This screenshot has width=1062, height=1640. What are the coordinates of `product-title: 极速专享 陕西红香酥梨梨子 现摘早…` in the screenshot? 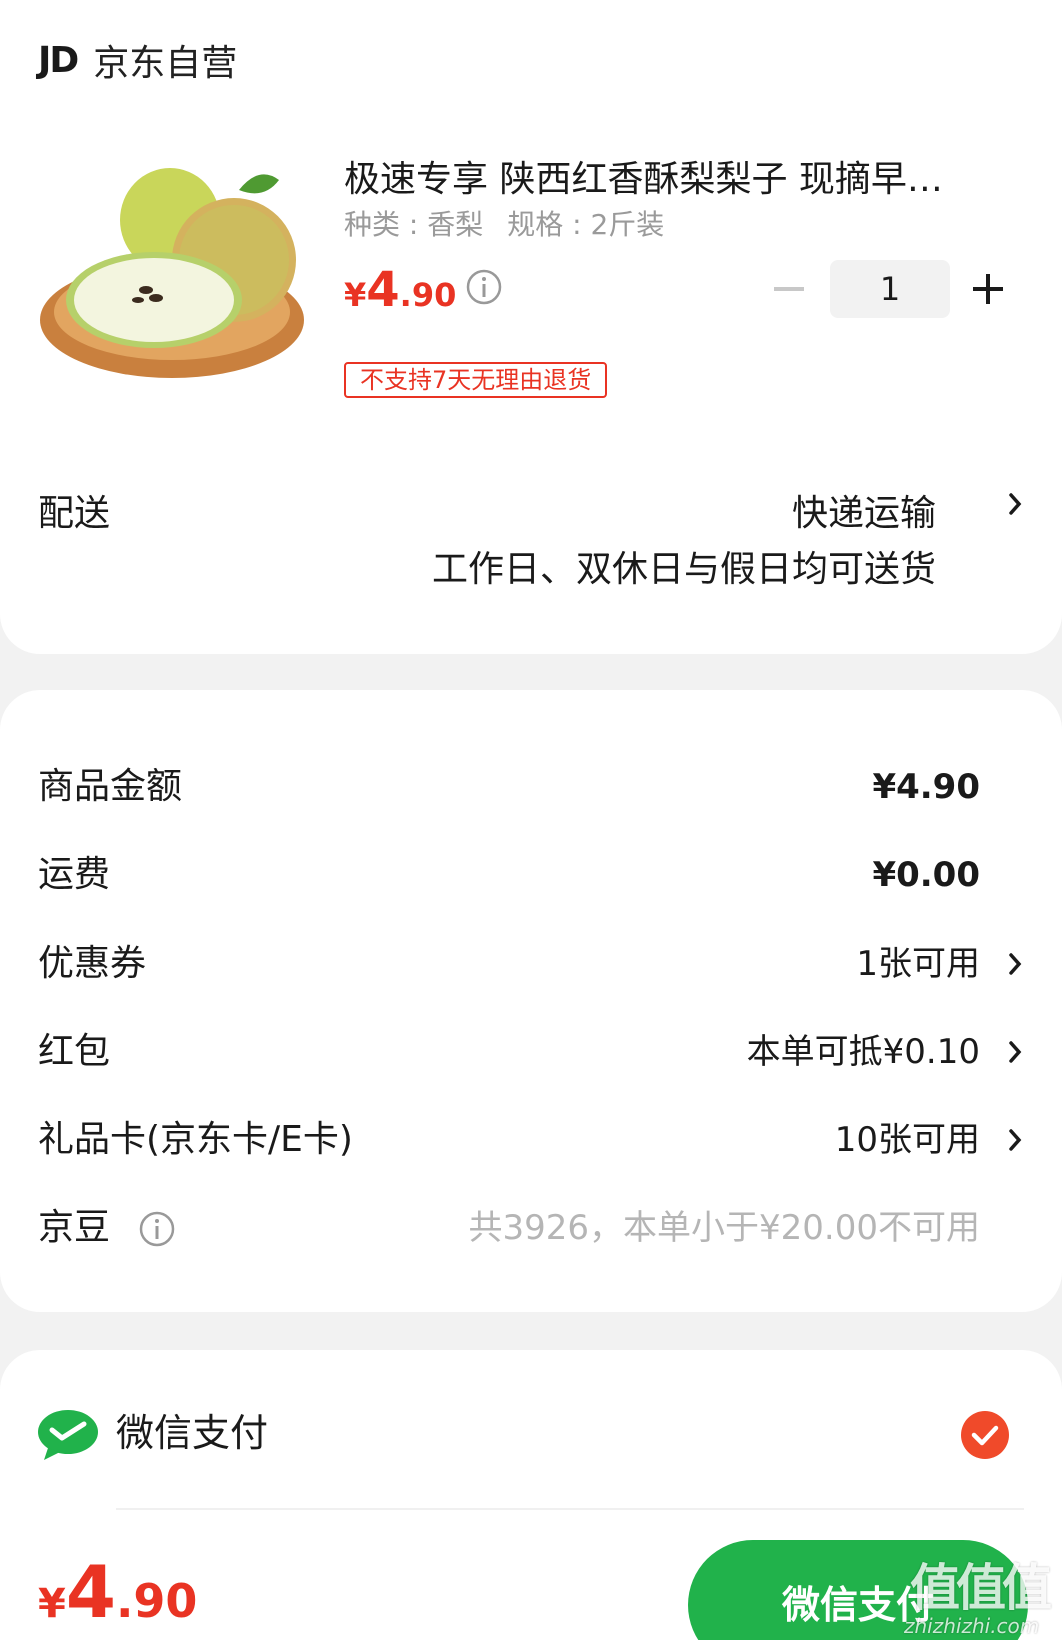 It's located at (669, 176).